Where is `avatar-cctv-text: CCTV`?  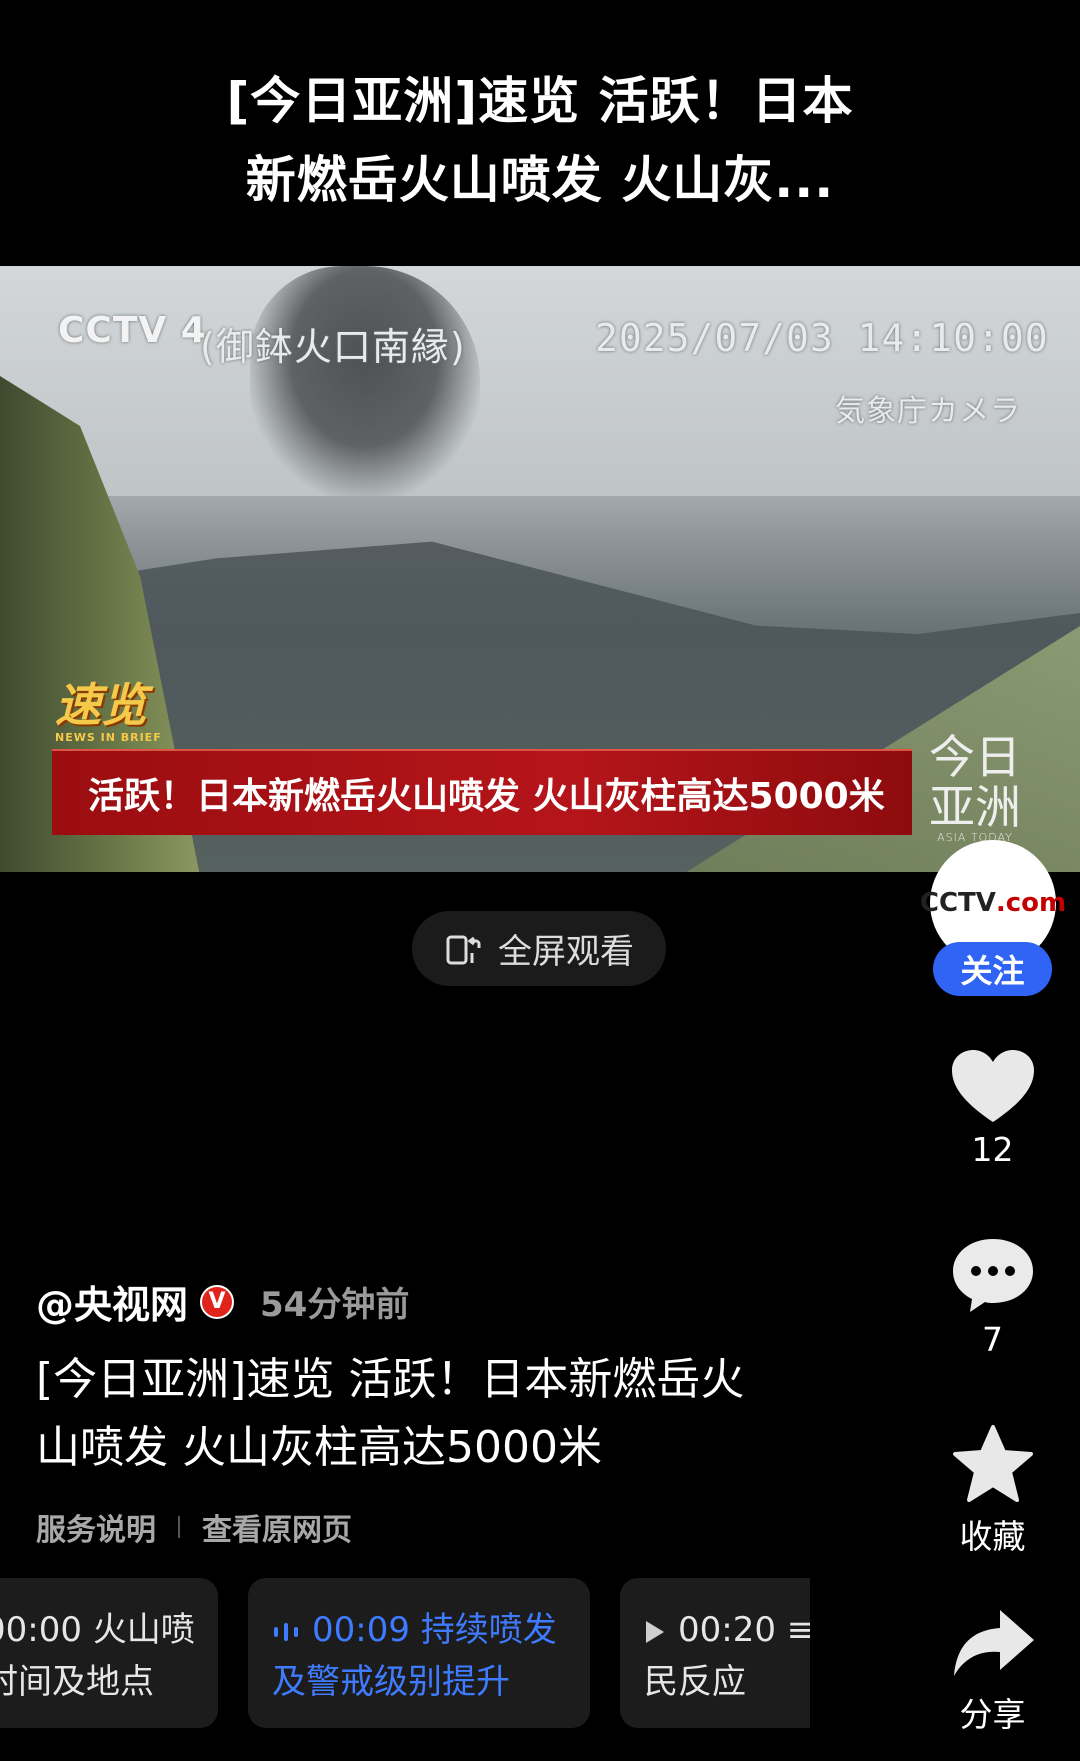 avatar-cctv-text: CCTV is located at coordinates (957, 903).